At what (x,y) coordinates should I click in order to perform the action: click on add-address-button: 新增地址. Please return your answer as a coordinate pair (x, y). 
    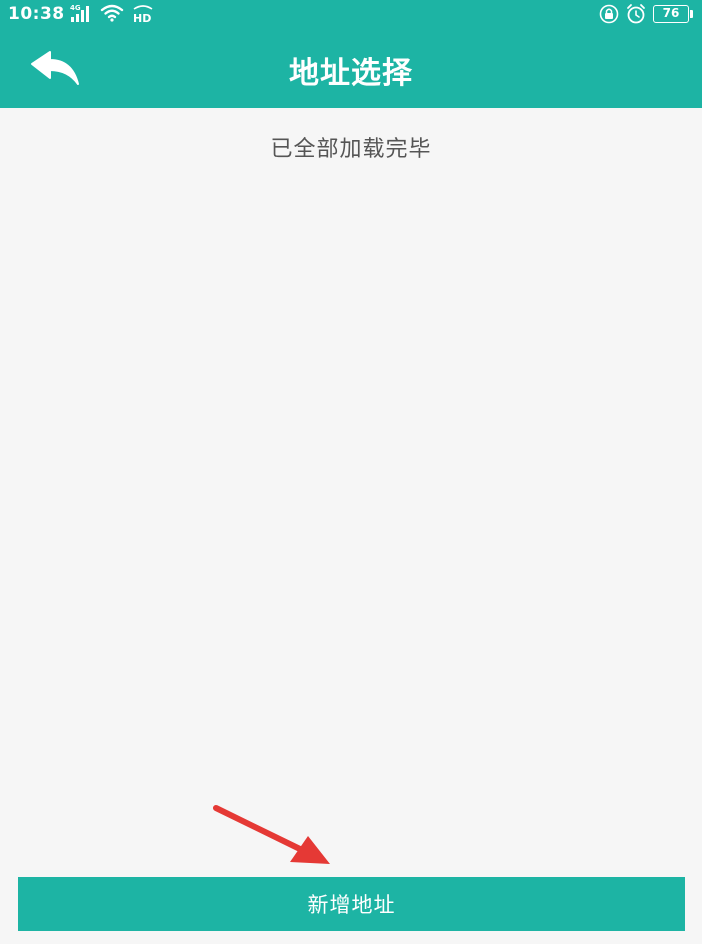
    Looking at the image, I should click on (351, 904).